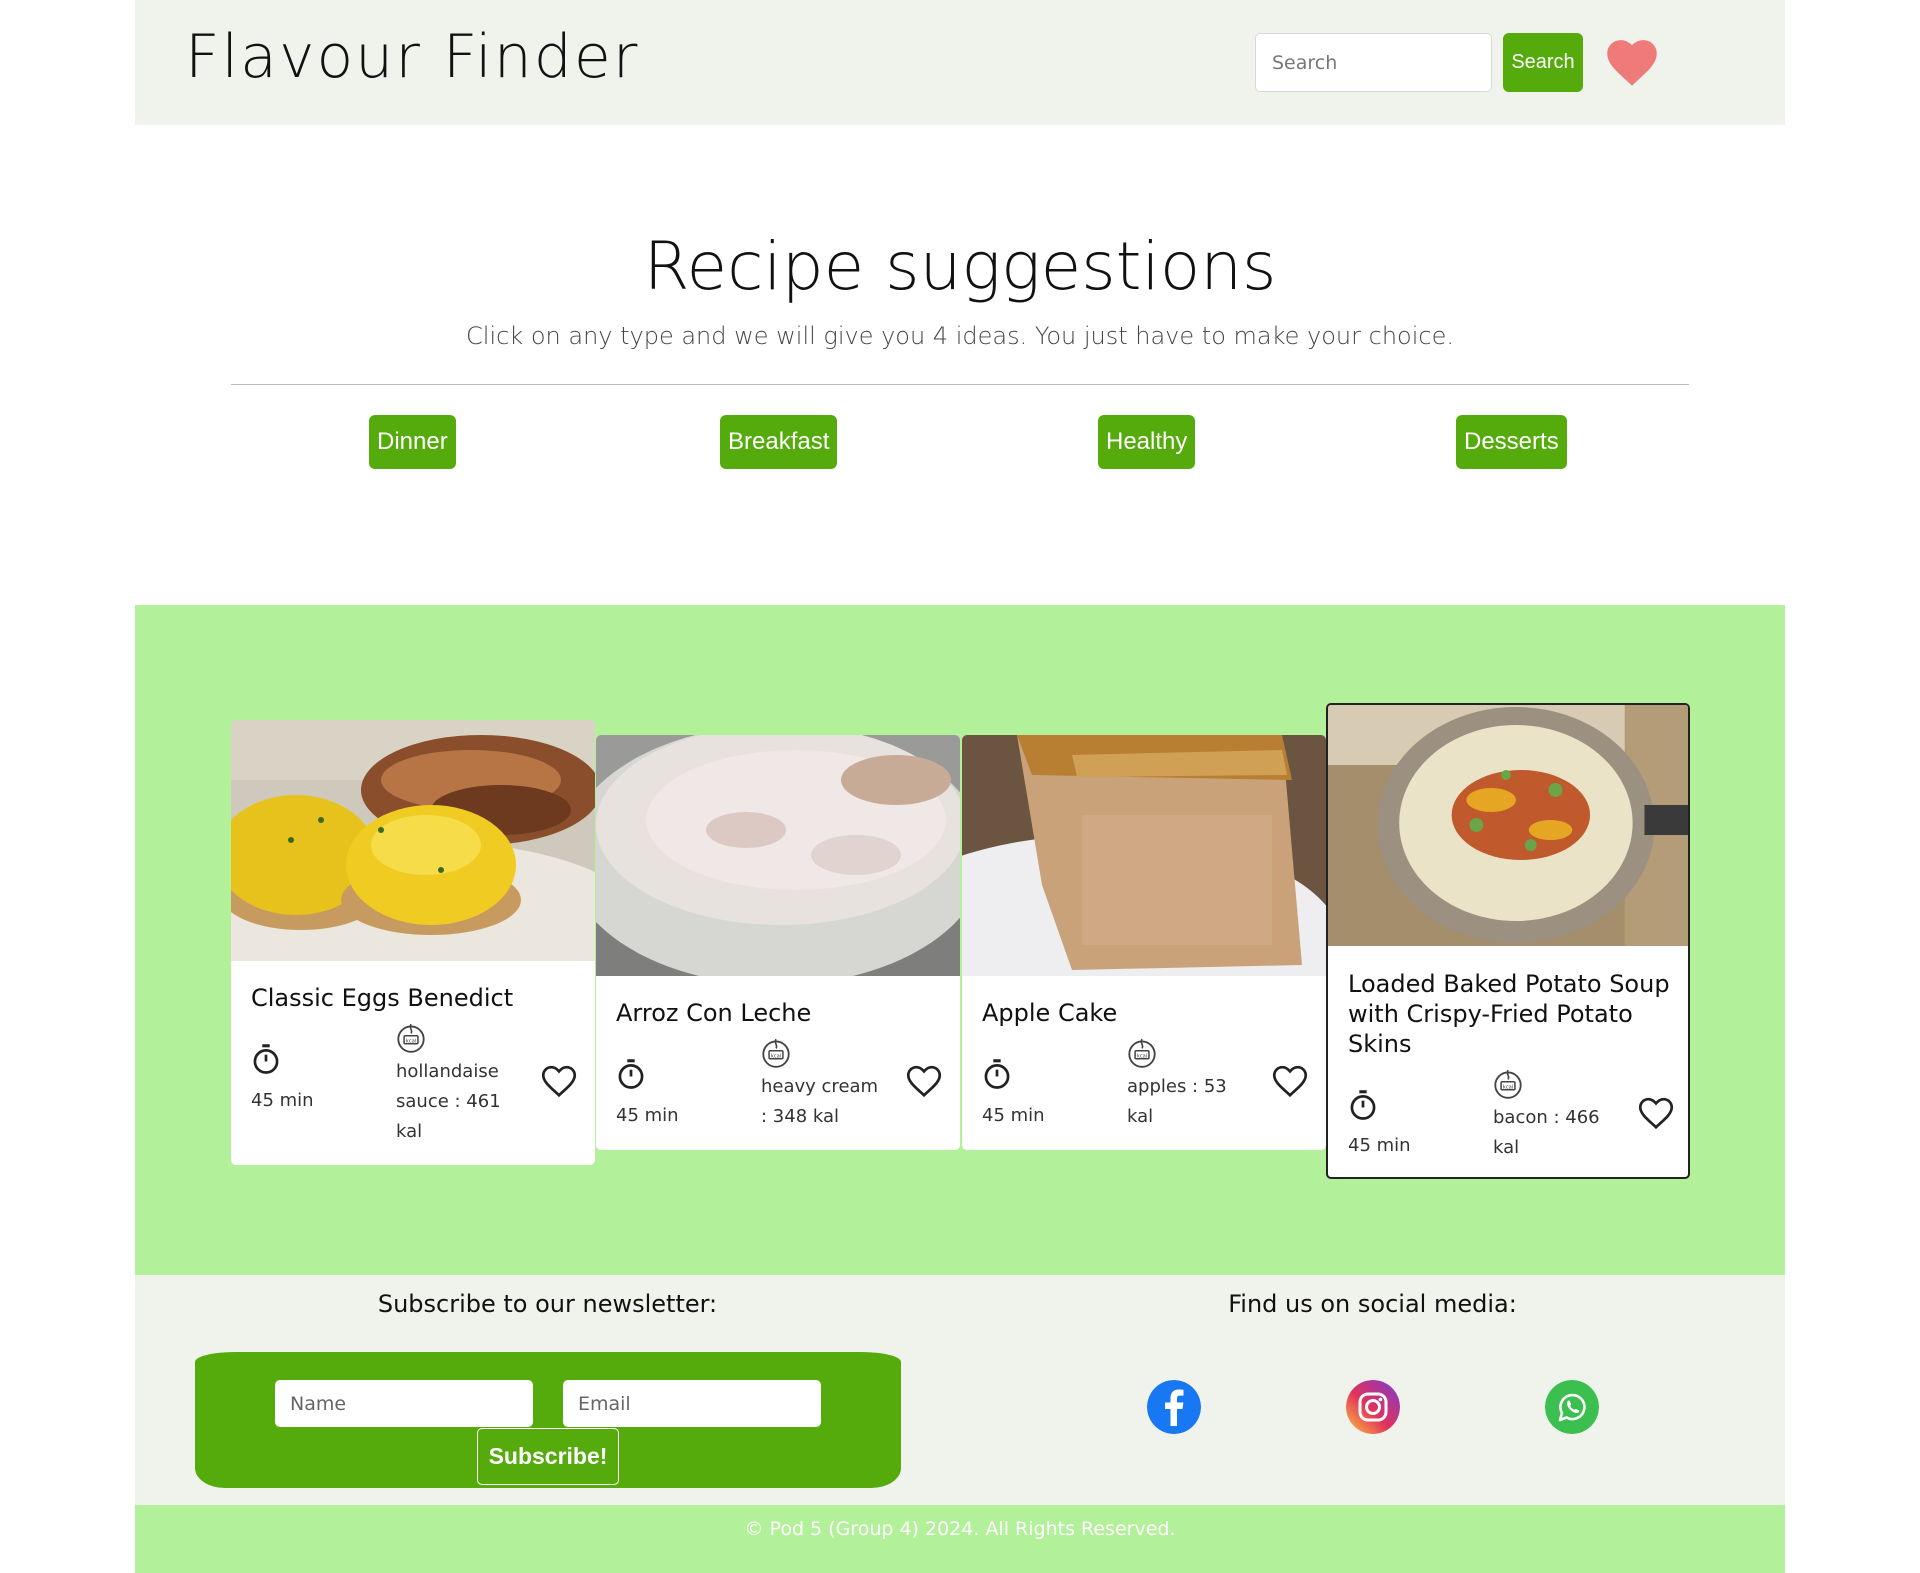 The image size is (1920, 1573). I want to click on social-title: Find us on social media:, so click(1372, 1304).